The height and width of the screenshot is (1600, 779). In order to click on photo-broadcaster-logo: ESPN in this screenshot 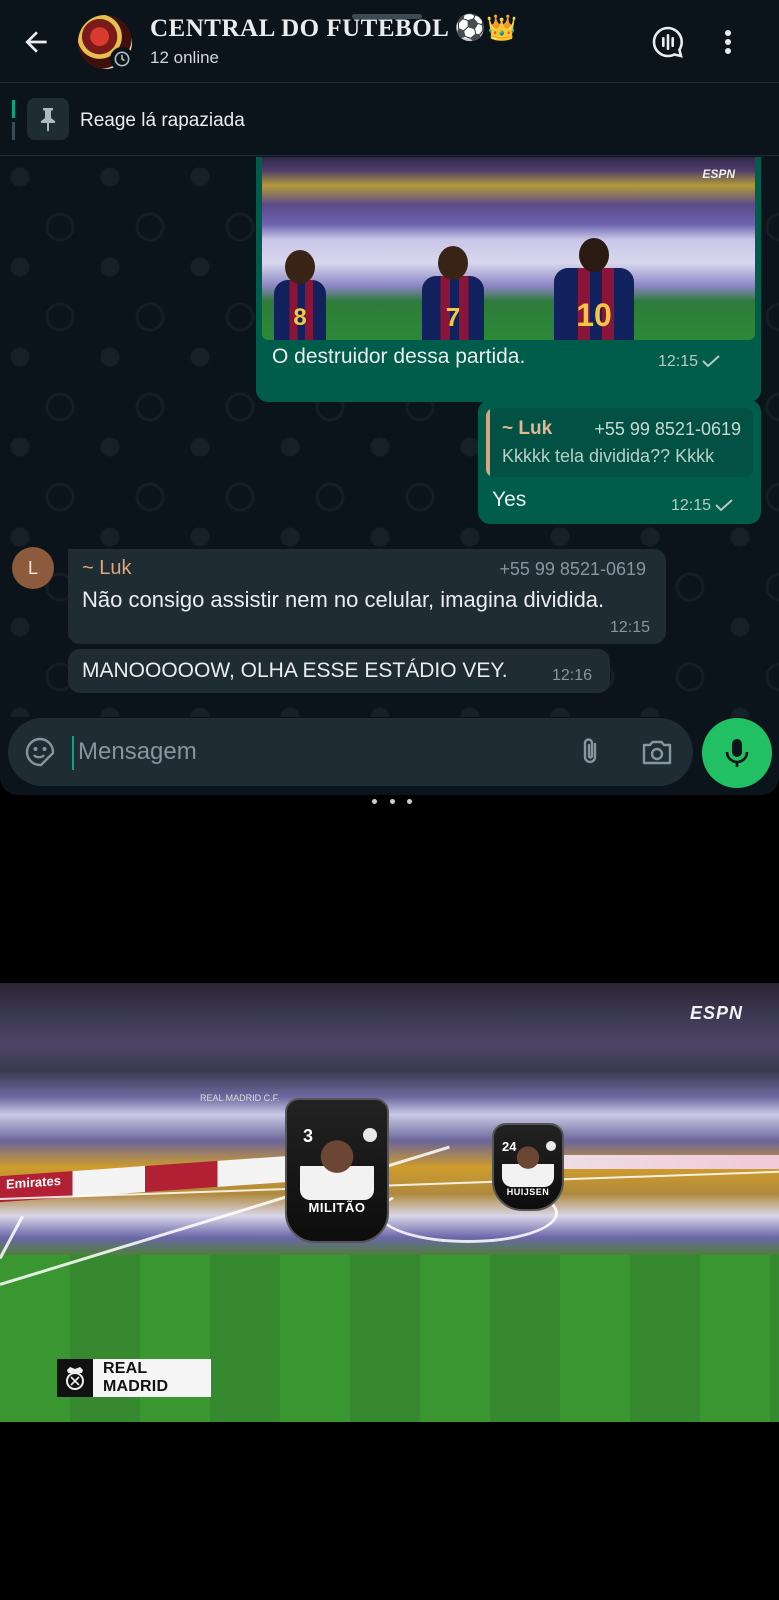, I will do `click(718, 174)`.